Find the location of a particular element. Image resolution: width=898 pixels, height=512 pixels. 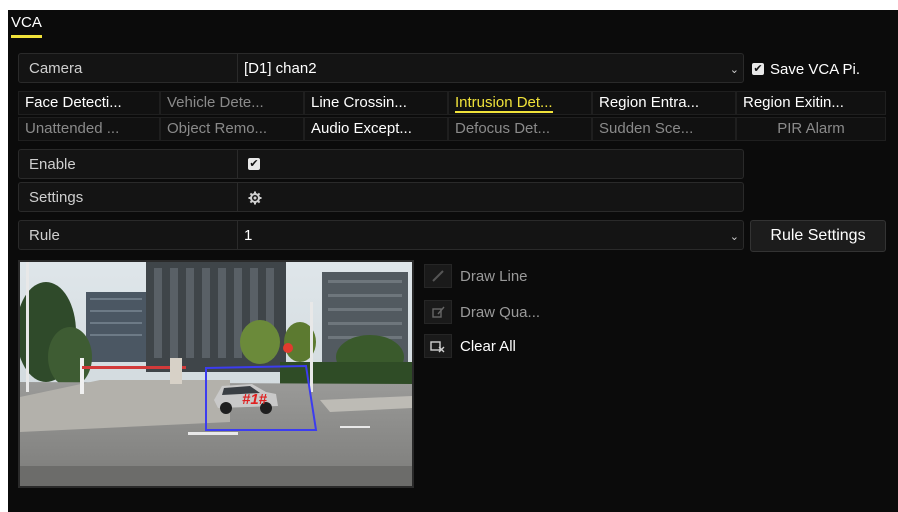

enable-checkbox: ✔ is located at coordinates (254, 164).